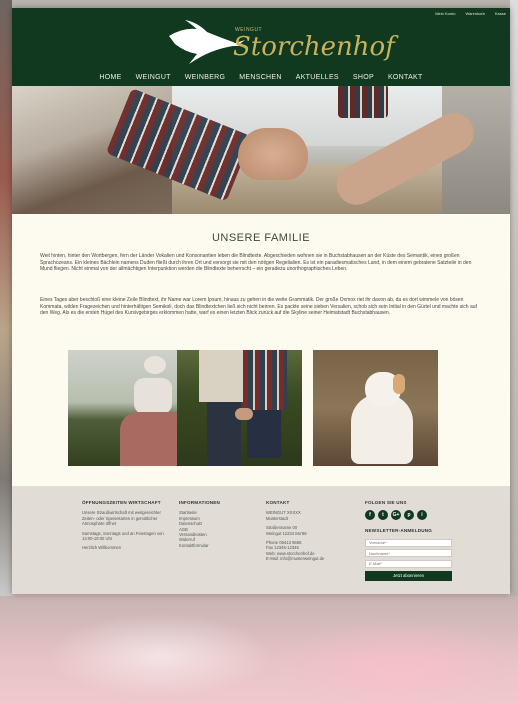  Describe the element at coordinates (408, 563) in the screenshot. I see `email-field` at that location.